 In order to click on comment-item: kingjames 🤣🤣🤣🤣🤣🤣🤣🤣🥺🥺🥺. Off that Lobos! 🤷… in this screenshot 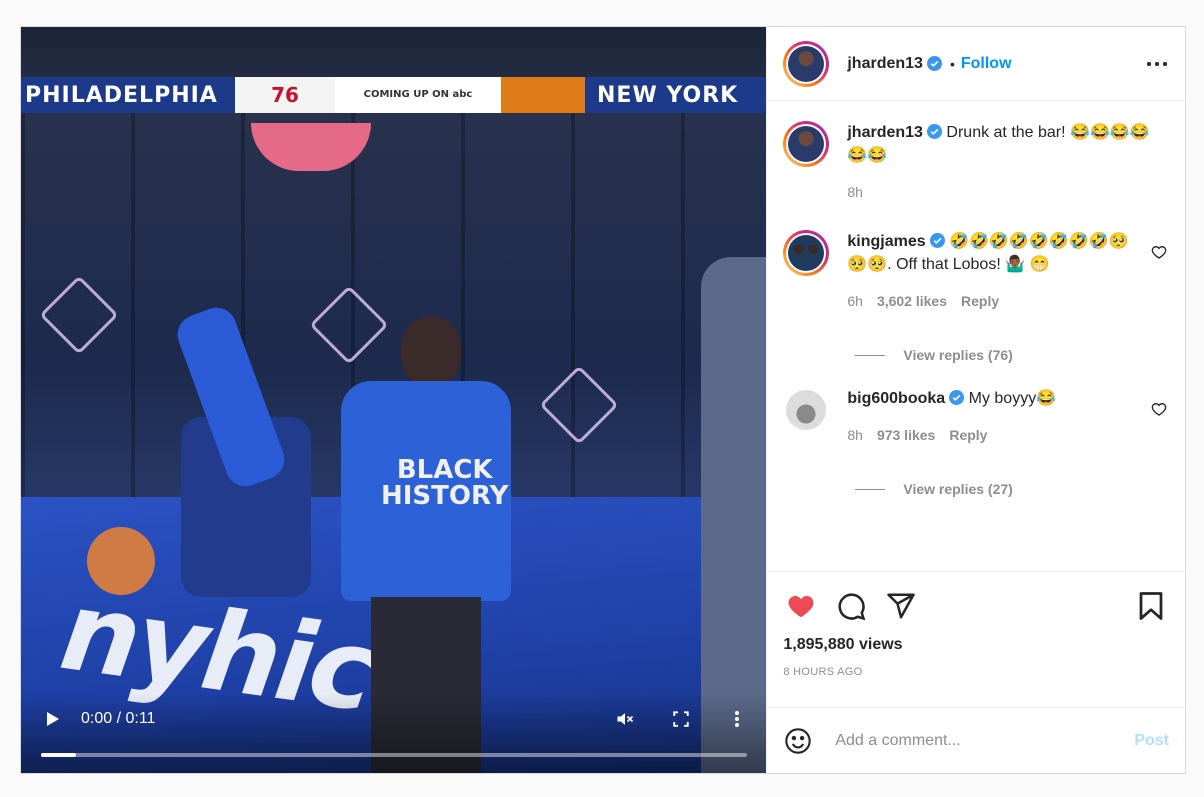, I will do `click(976, 271)`.